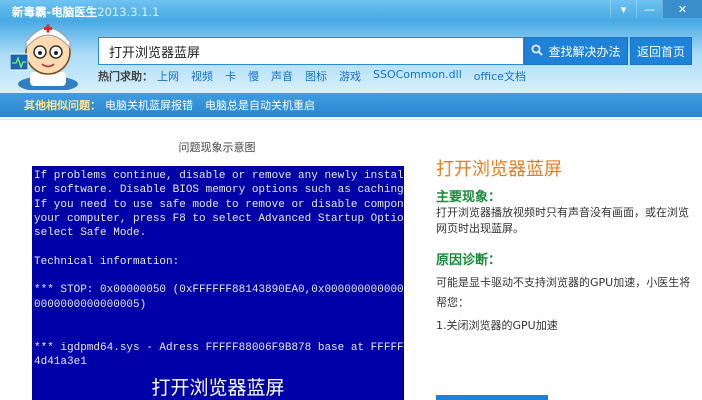  What do you see at coordinates (62, 105) in the screenshot?
I see `related-issues-label: 其他相似问题：` at bounding box center [62, 105].